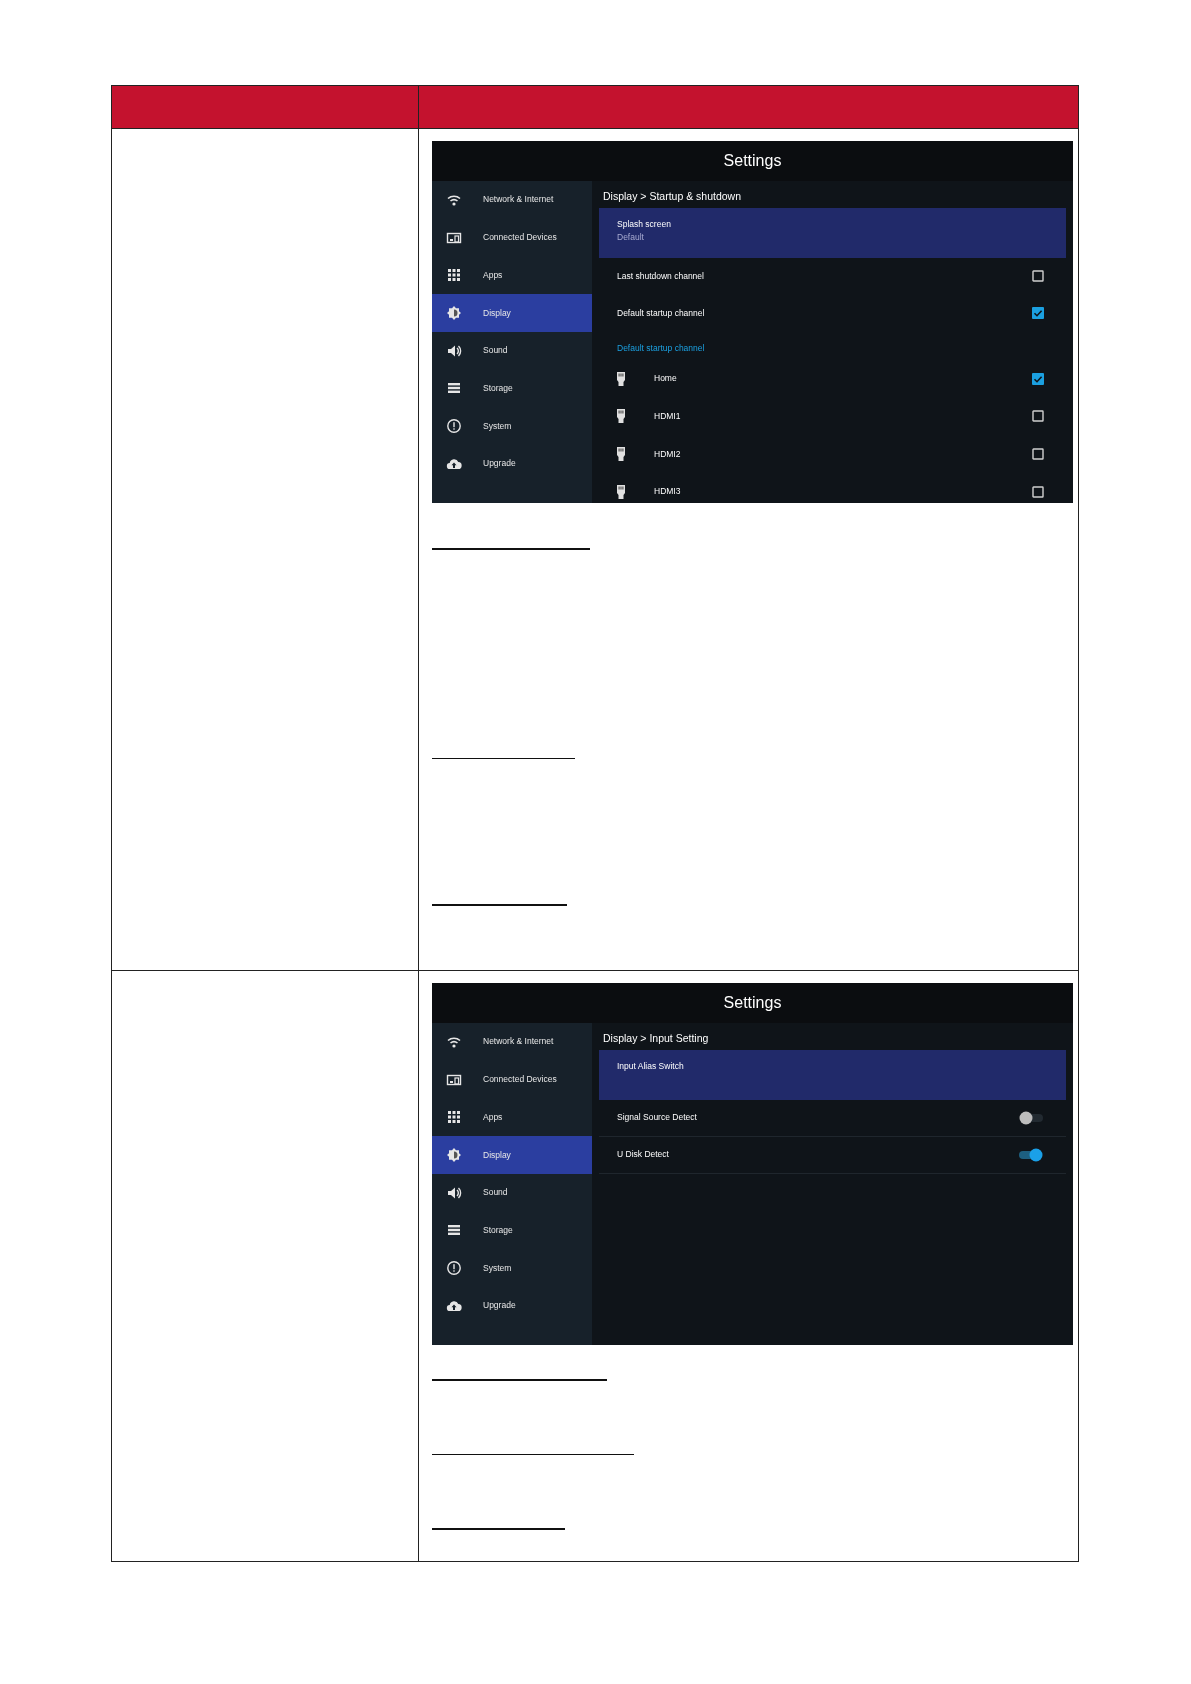  Describe the element at coordinates (665, 378) in the screenshot. I see `source-label: Home` at that location.